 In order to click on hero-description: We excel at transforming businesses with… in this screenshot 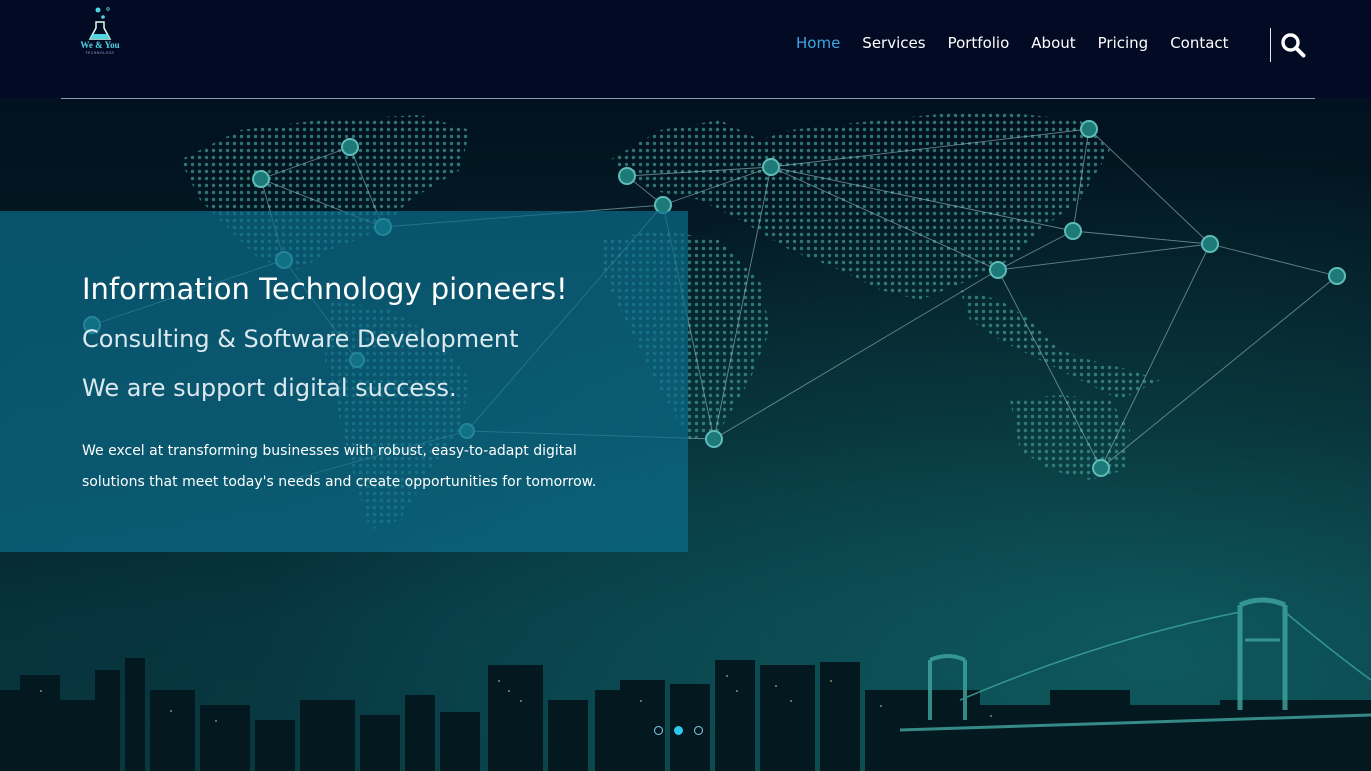, I will do `click(339, 466)`.